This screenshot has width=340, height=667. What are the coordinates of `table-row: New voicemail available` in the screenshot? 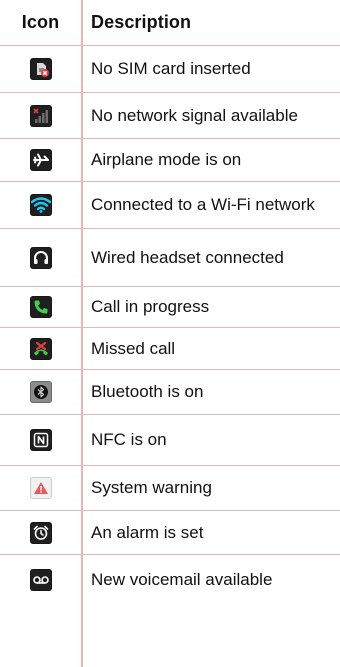 It's located at (170, 580).